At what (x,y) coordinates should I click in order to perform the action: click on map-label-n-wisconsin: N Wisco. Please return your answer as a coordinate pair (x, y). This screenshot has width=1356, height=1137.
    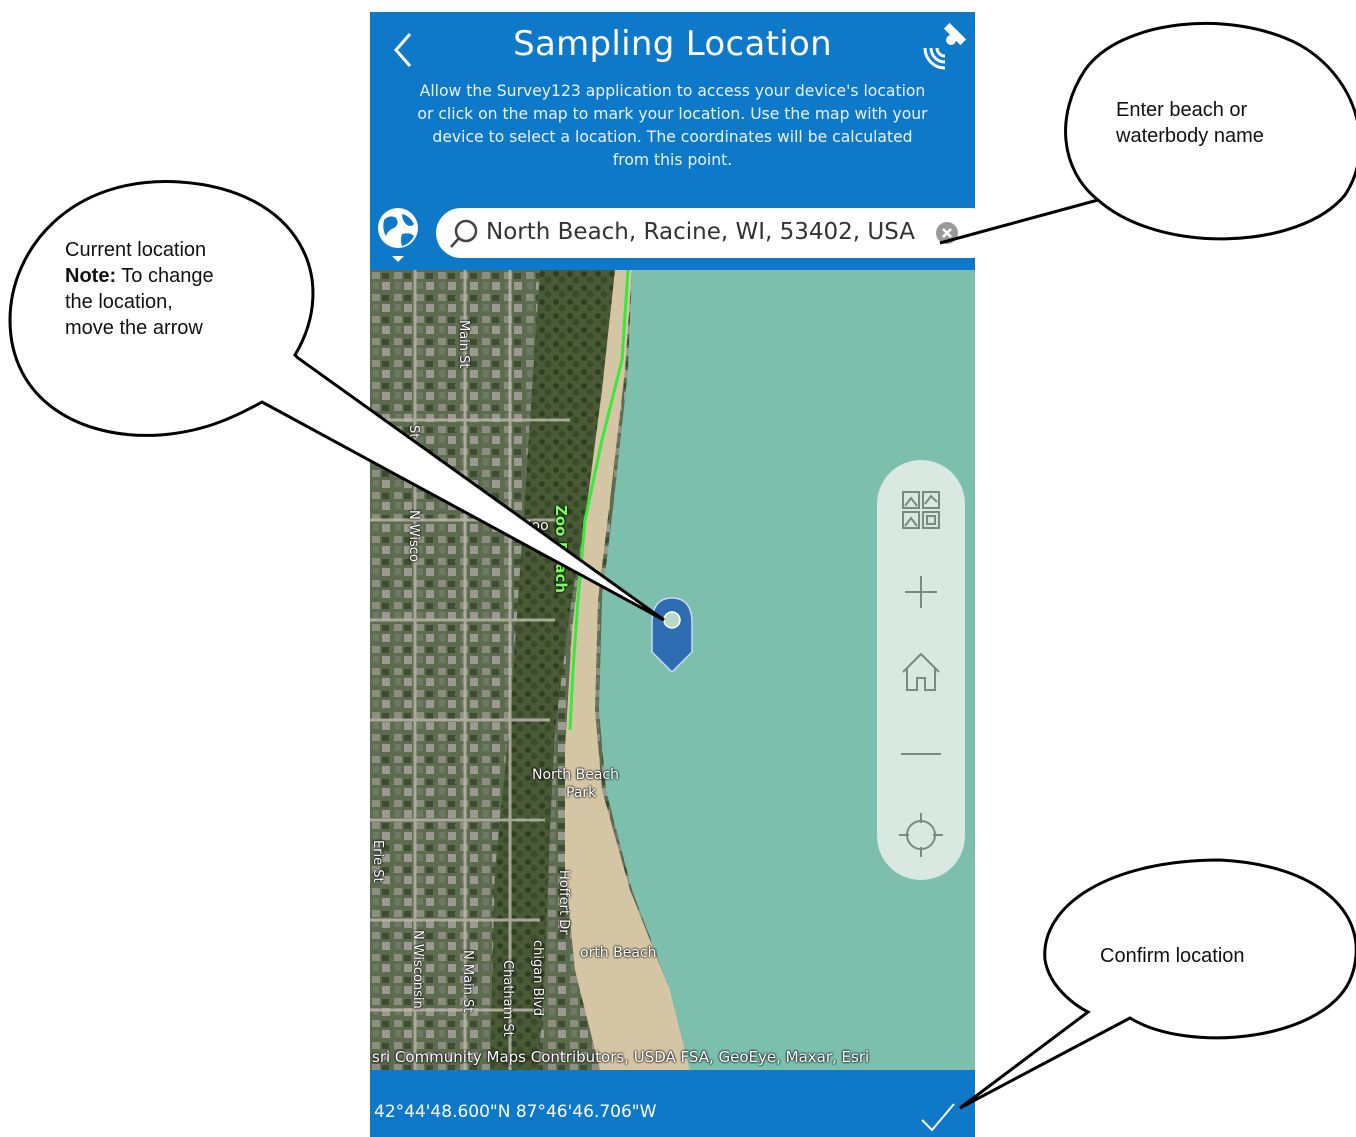
    Looking at the image, I should click on (413, 536).